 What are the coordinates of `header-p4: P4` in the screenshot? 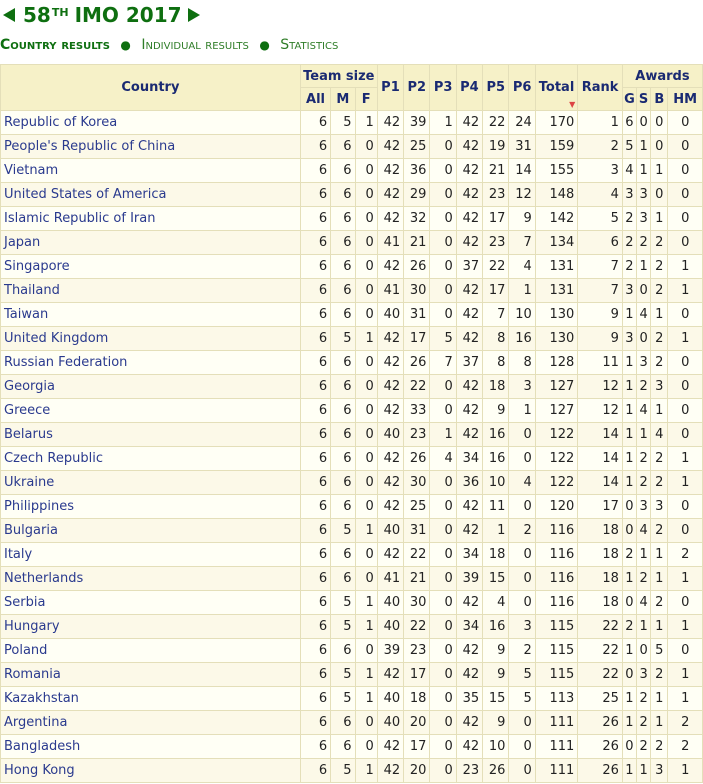 It's located at (469, 87).